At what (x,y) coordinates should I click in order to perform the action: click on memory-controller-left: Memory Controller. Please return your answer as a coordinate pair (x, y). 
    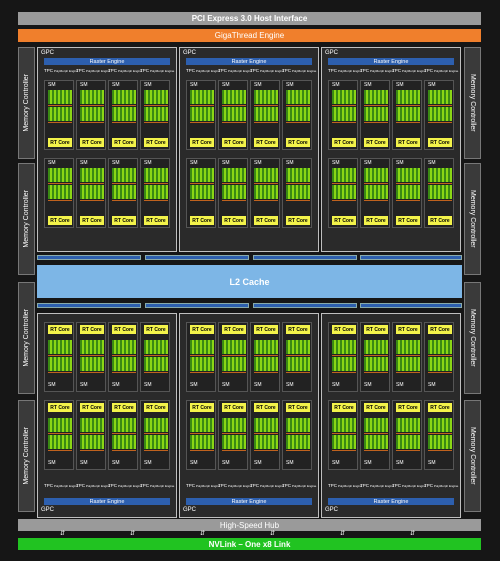
    Looking at the image, I should click on (26, 338).